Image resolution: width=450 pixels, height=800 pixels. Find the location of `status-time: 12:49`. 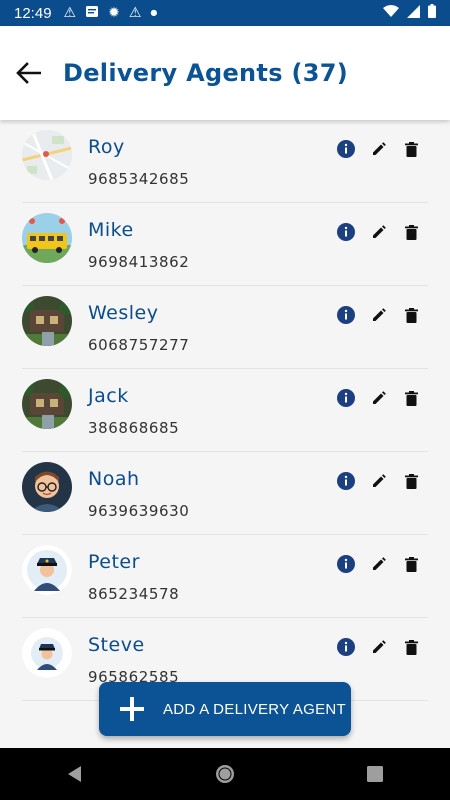

status-time: 12:49 is located at coordinates (33, 13).